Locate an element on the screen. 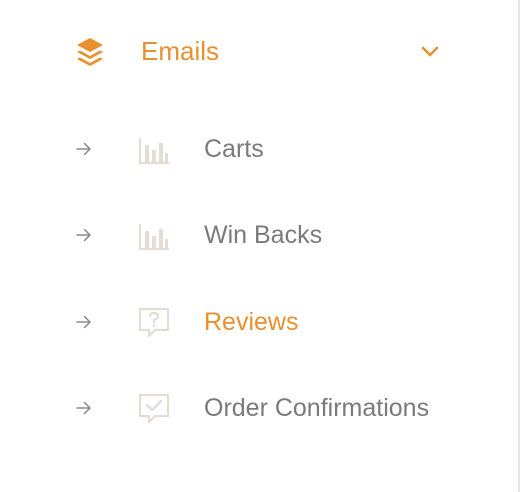  nav-item-carts: Carts is located at coordinates (259, 150).